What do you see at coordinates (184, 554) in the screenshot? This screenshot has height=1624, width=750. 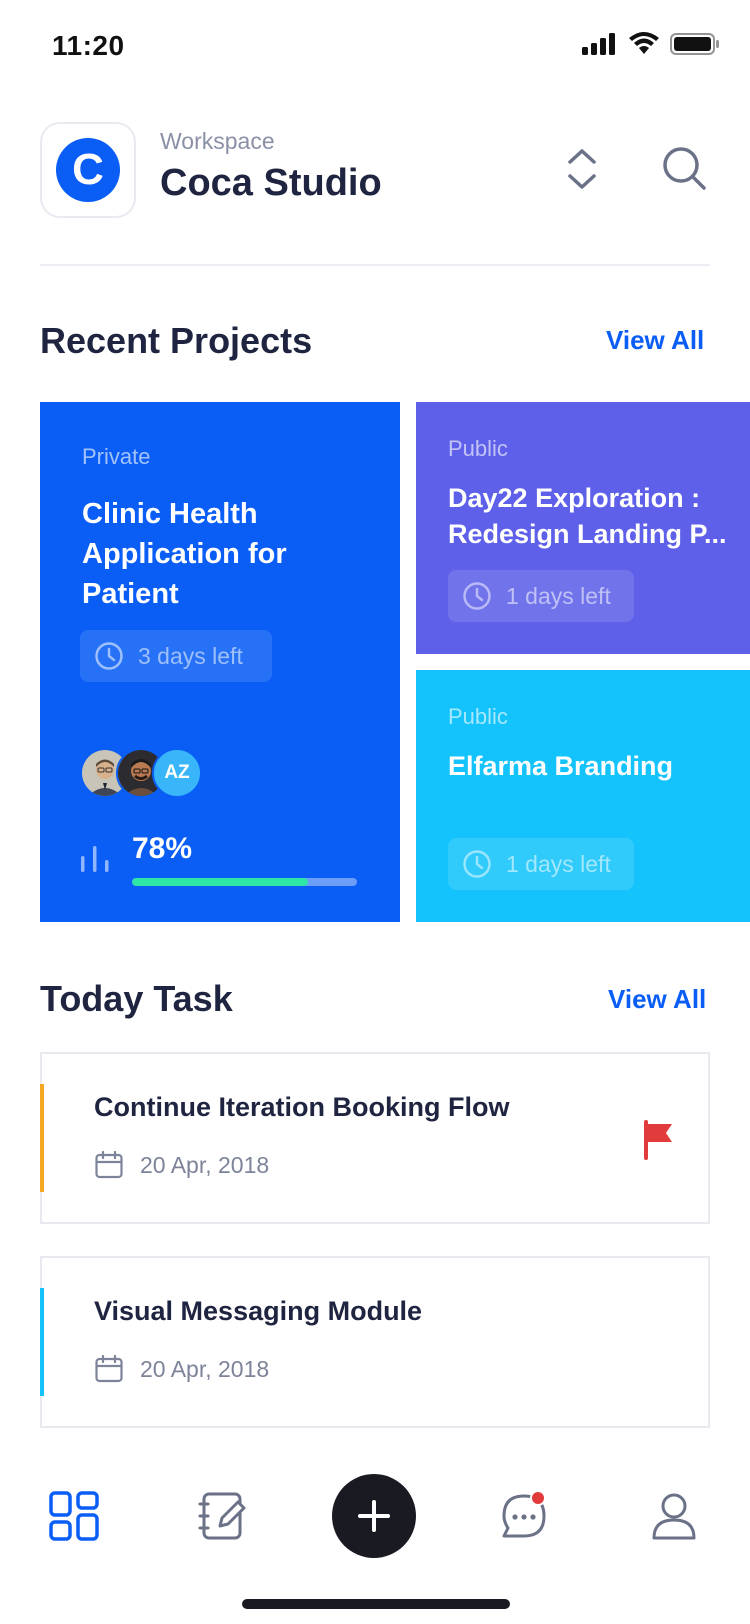 I see `project-title: Clinic Health Application for Patient` at bounding box center [184, 554].